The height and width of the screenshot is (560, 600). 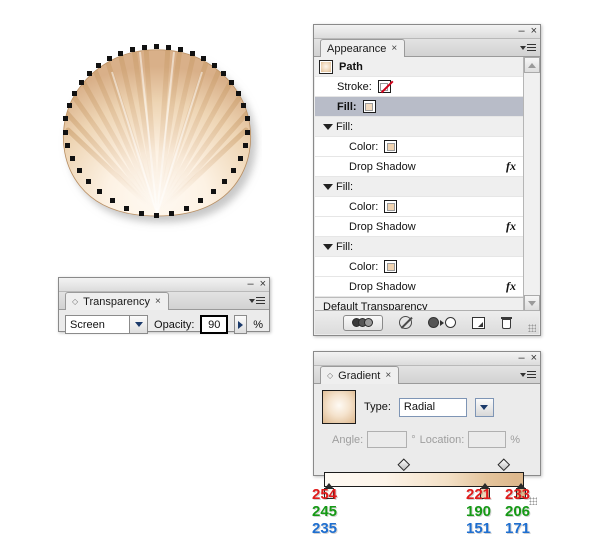 I want to click on appearance-scrollbar, so click(x=531, y=184).